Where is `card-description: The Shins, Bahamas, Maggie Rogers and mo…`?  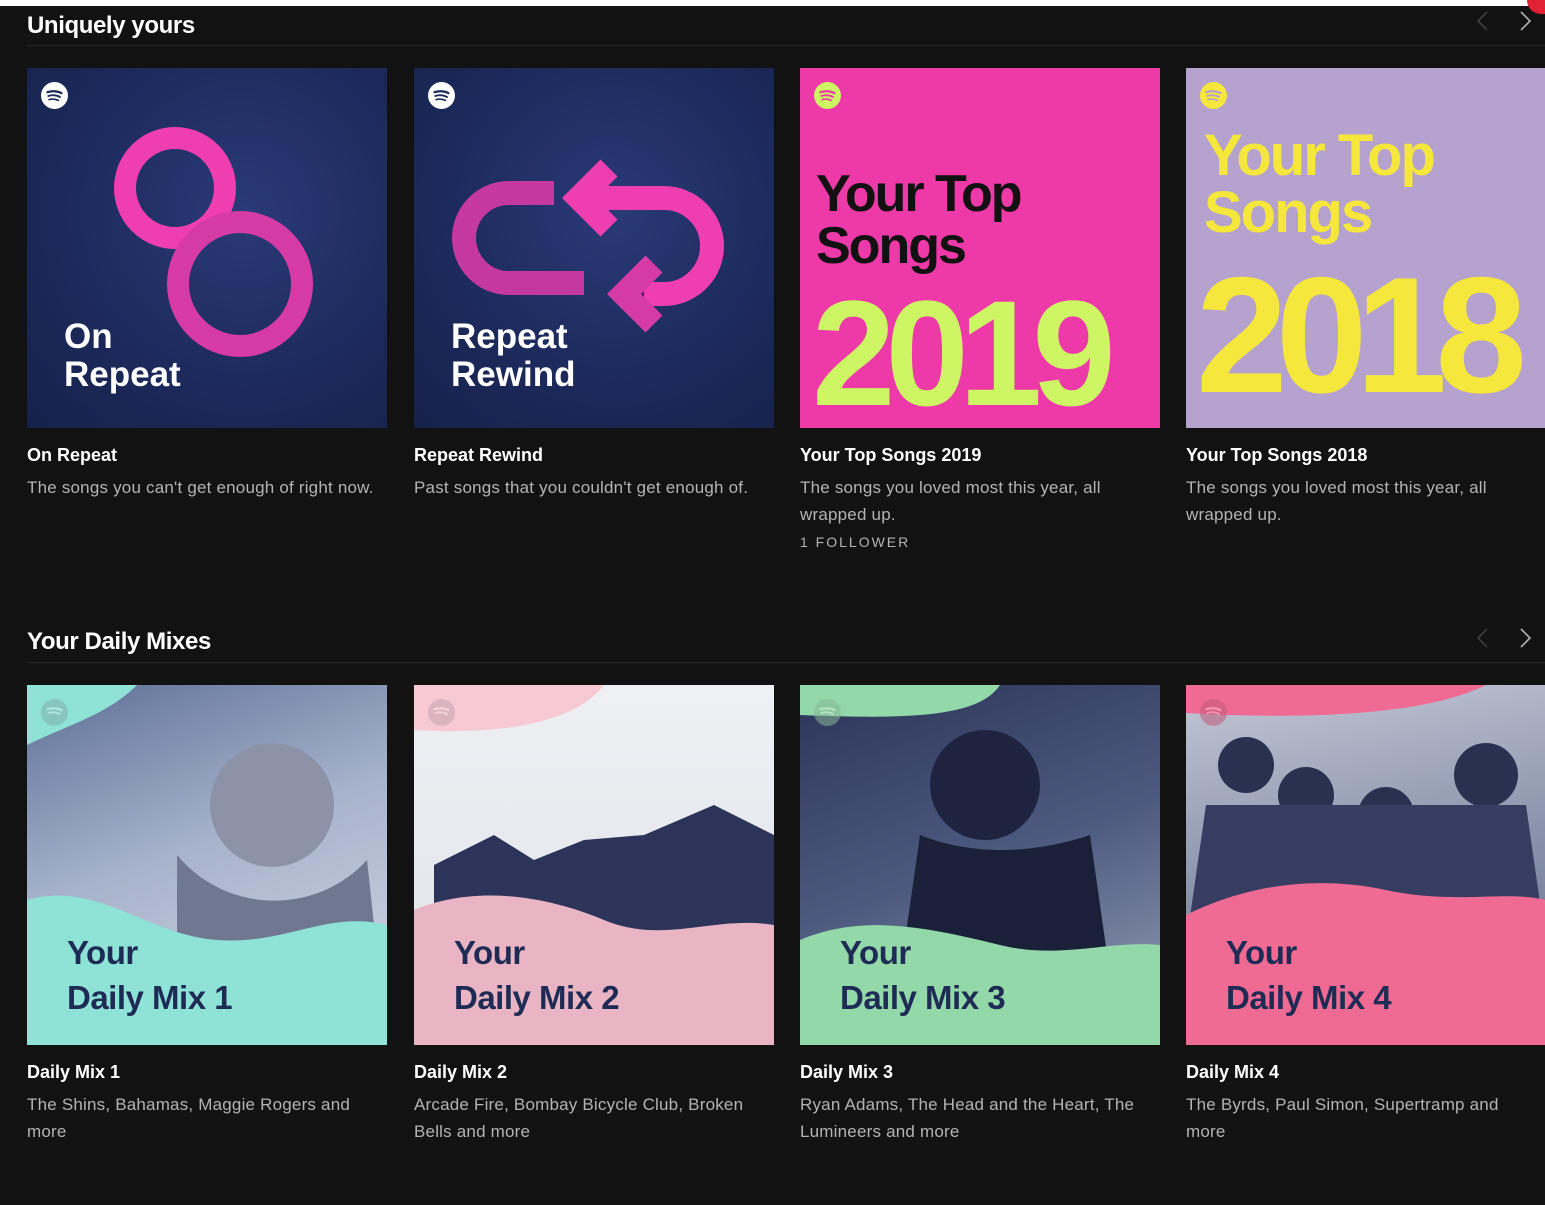 card-description: The Shins, Bahamas, Maggie Rogers and mo… is located at coordinates (189, 1118).